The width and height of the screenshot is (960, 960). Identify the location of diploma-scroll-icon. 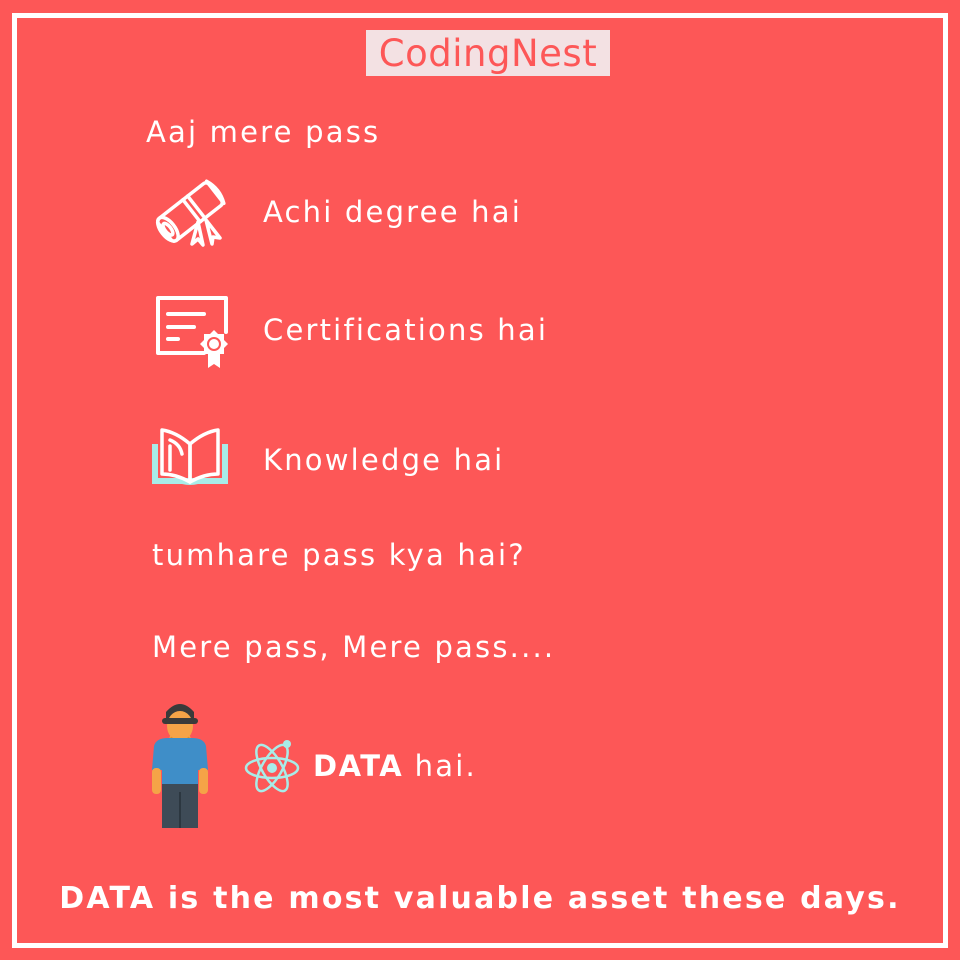
(190, 214).